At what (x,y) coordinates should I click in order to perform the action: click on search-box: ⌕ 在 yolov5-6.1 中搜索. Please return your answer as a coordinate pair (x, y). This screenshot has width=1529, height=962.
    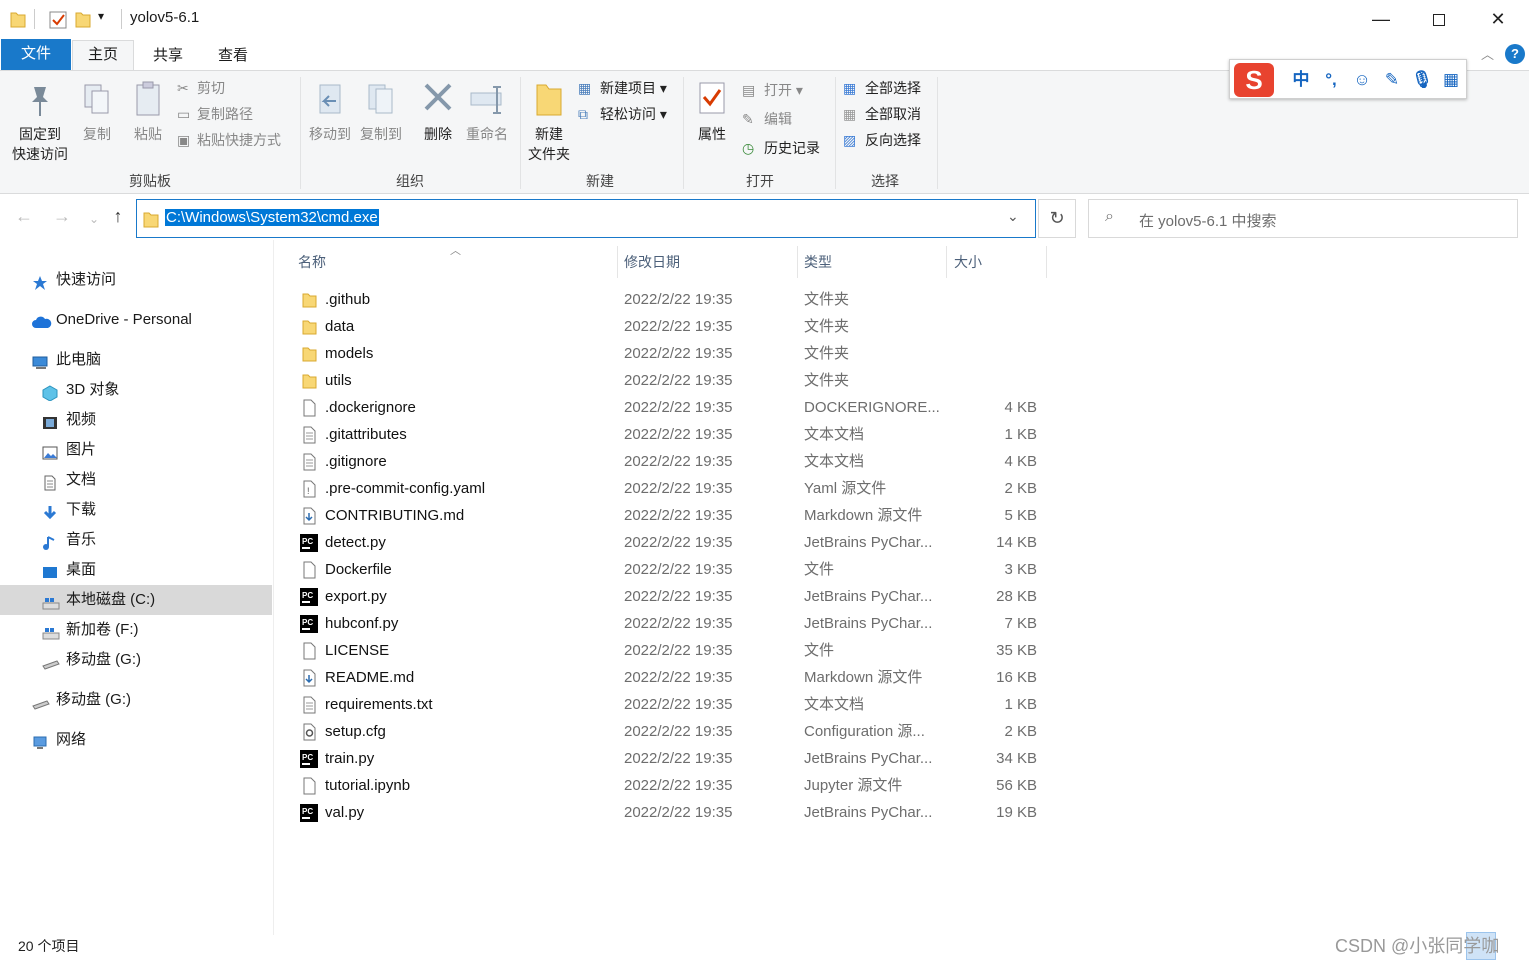
    Looking at the image, I should click on (1303, 218).